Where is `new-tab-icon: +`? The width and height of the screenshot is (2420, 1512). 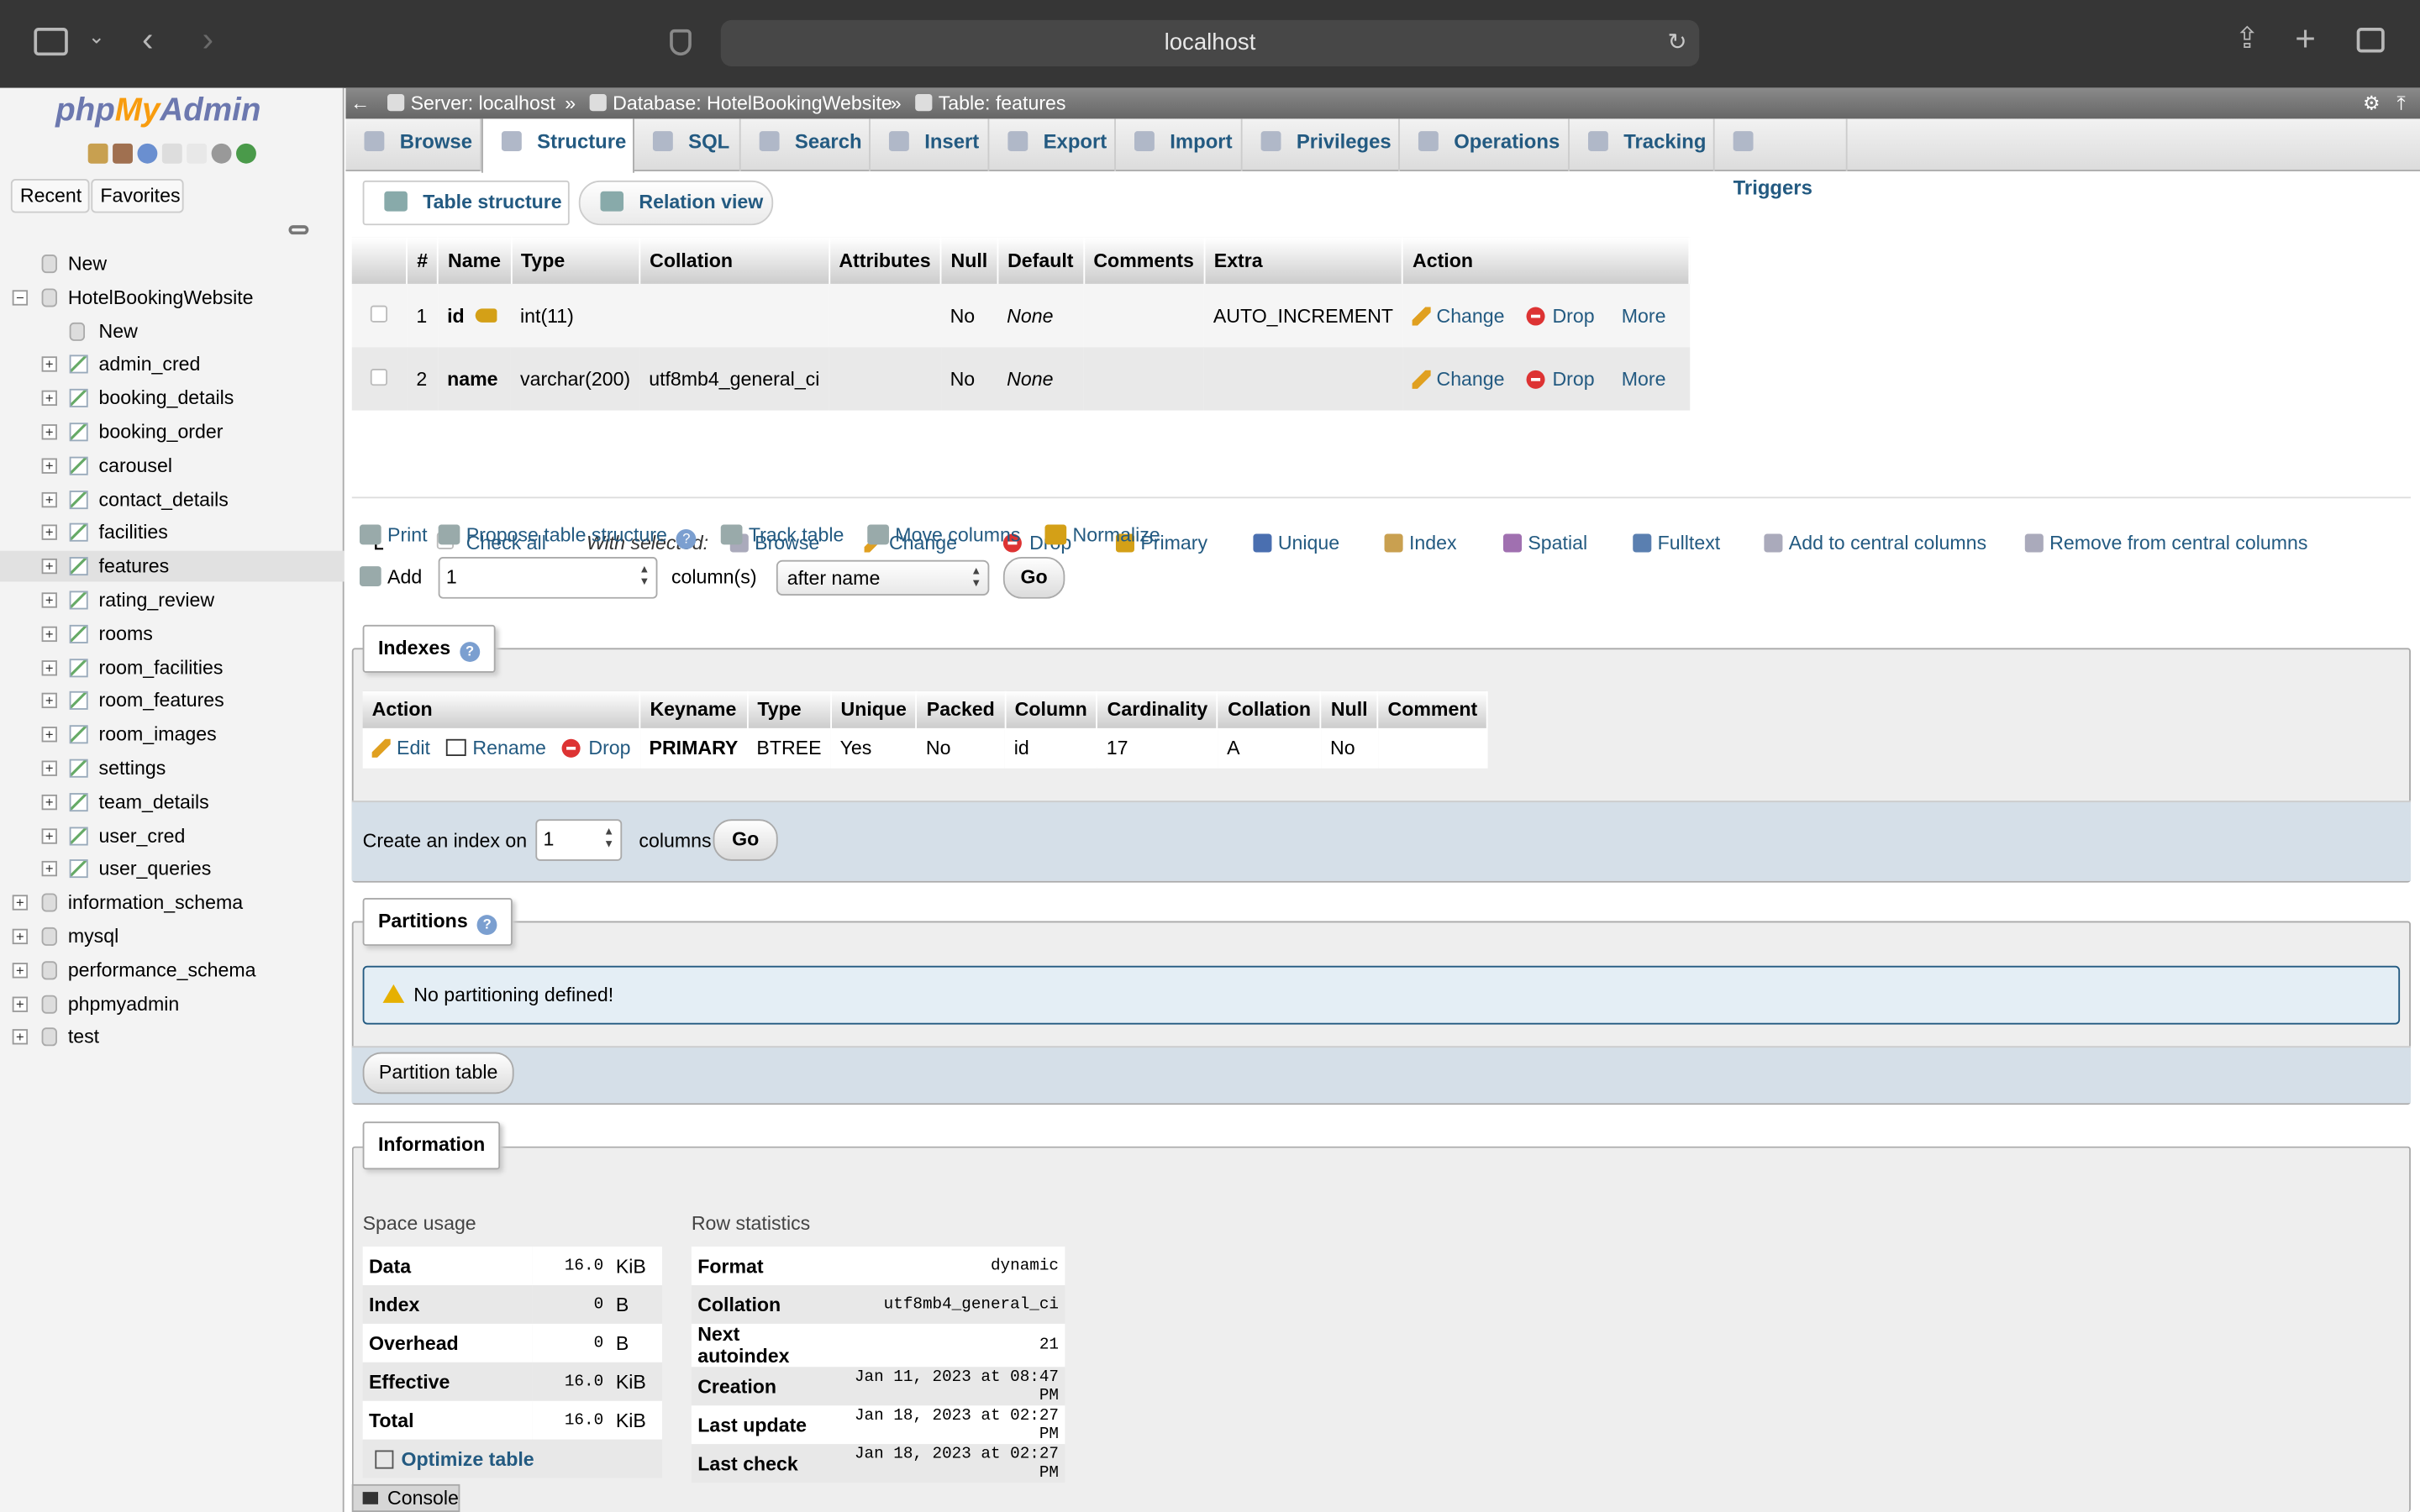
new-tab-icon: + is located at coordinates (2305, 39).